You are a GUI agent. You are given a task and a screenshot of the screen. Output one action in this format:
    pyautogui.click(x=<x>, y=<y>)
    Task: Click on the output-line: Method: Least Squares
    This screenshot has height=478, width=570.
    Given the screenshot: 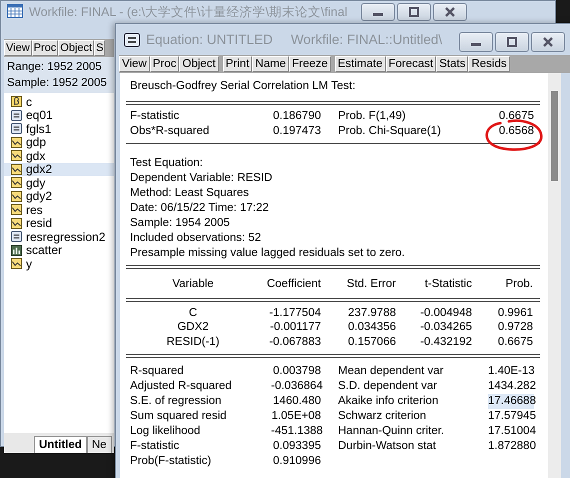 What is the action you would take?
    pyautogui.click(x=190, y=193)
    